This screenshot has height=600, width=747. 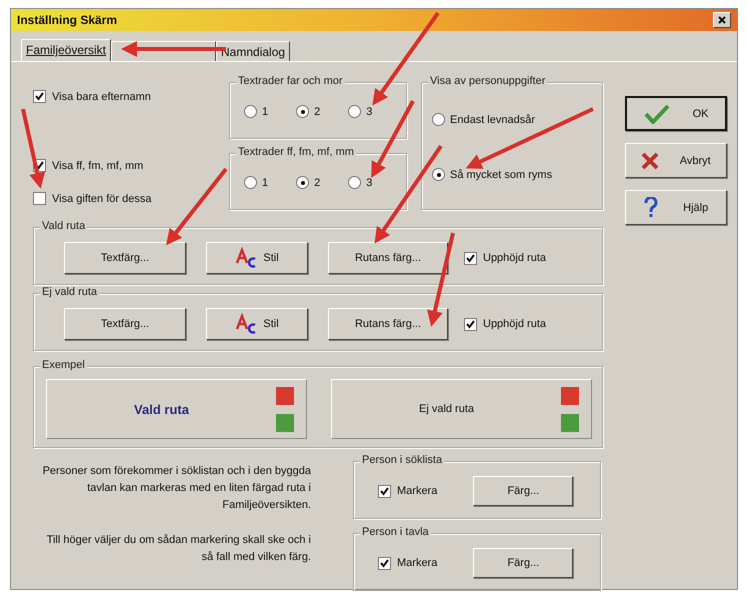 What do you see at coordinates (501, 174) in the screenshot?
I see `radio-label: Så mycket som ryms` at bounding box center [501, 174].